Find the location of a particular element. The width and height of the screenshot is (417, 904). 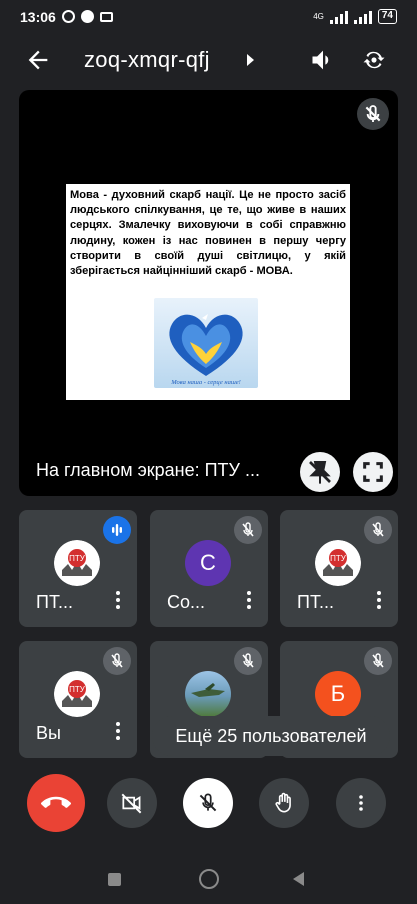

mic-toggle-button is located at coordinates (208, 803).